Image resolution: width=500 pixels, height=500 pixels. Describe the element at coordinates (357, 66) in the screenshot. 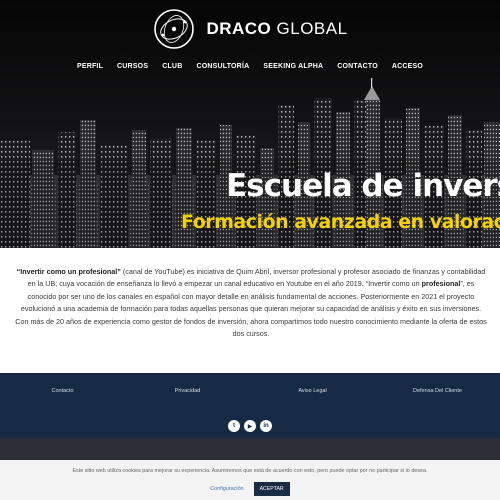

I see `nav-contacto: CONTACTO` at that location.